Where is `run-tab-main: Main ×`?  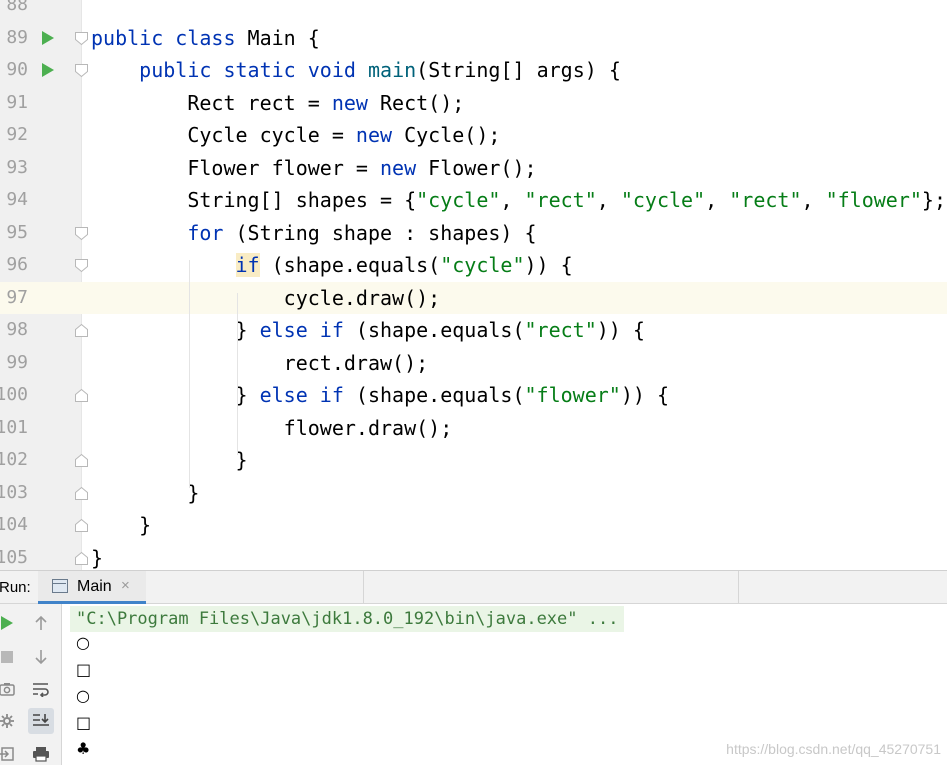
run-tab-main: Main × is located at coordinates (92, 587).